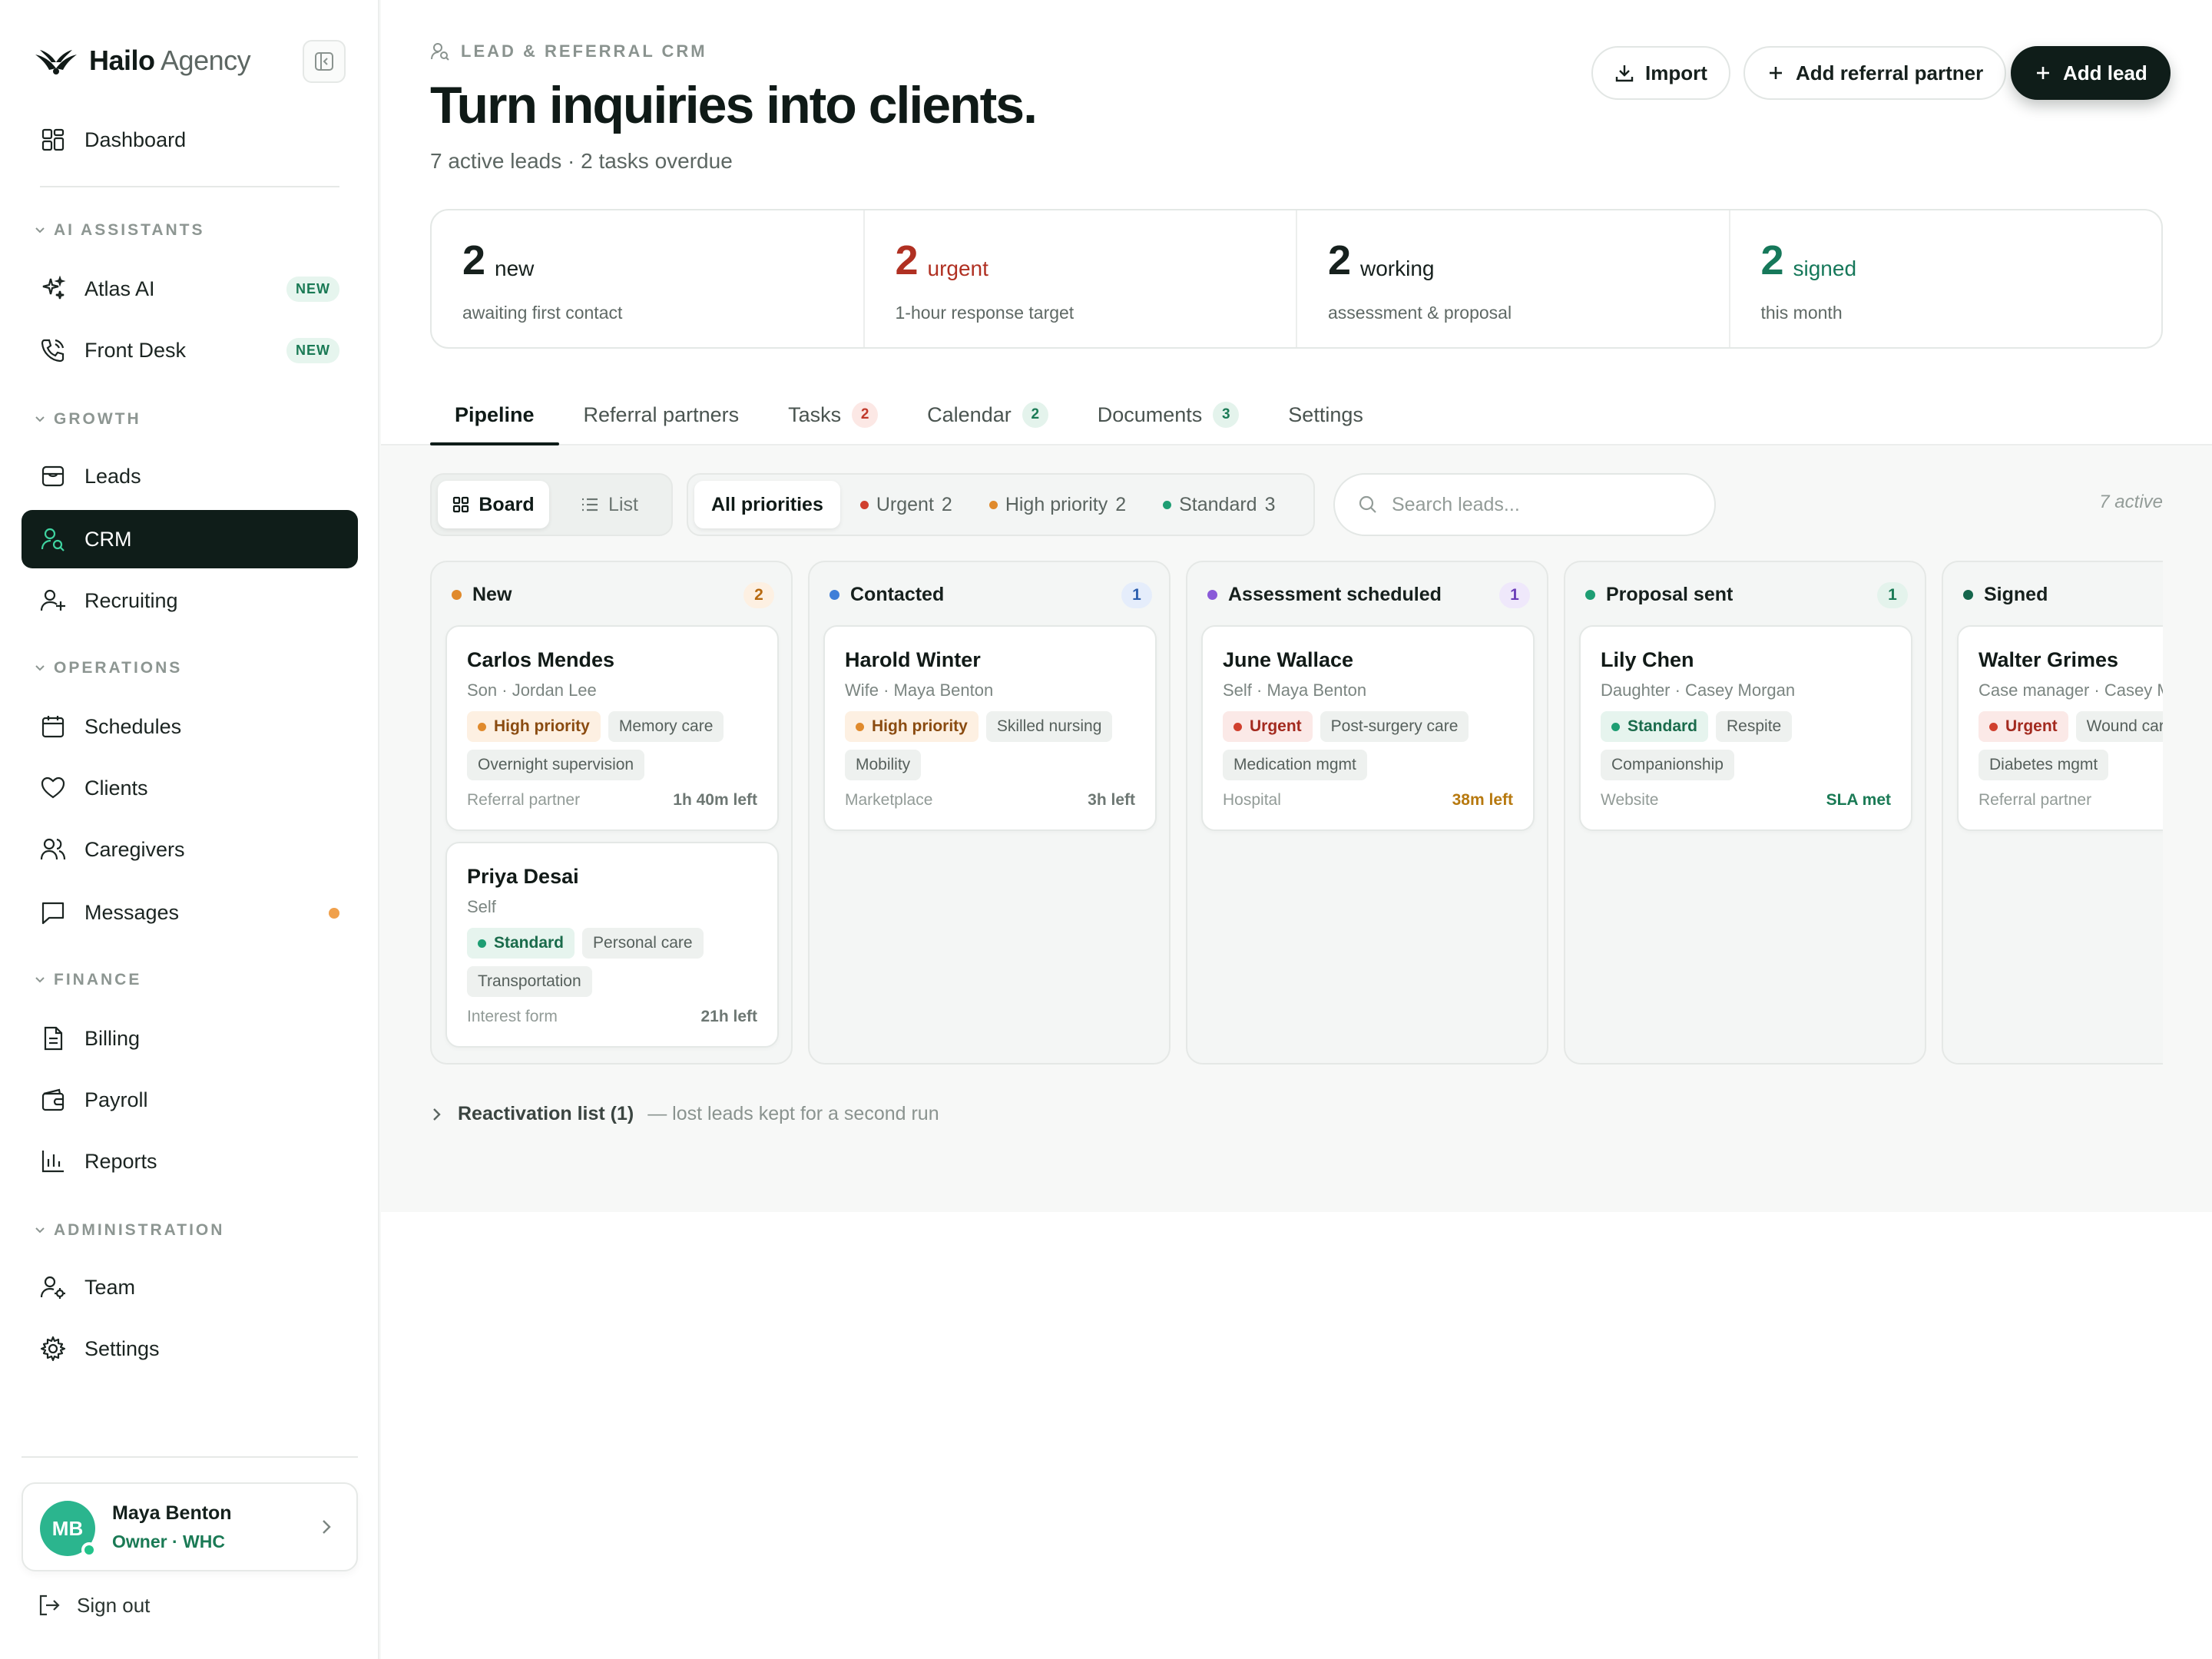 The image size is (2212, 1659). What do you see at coordinates (995, 745) in the screenshot?
I see `lead-tags: High priority Skilled nursing Mobility` at bounding box center [995, 745].